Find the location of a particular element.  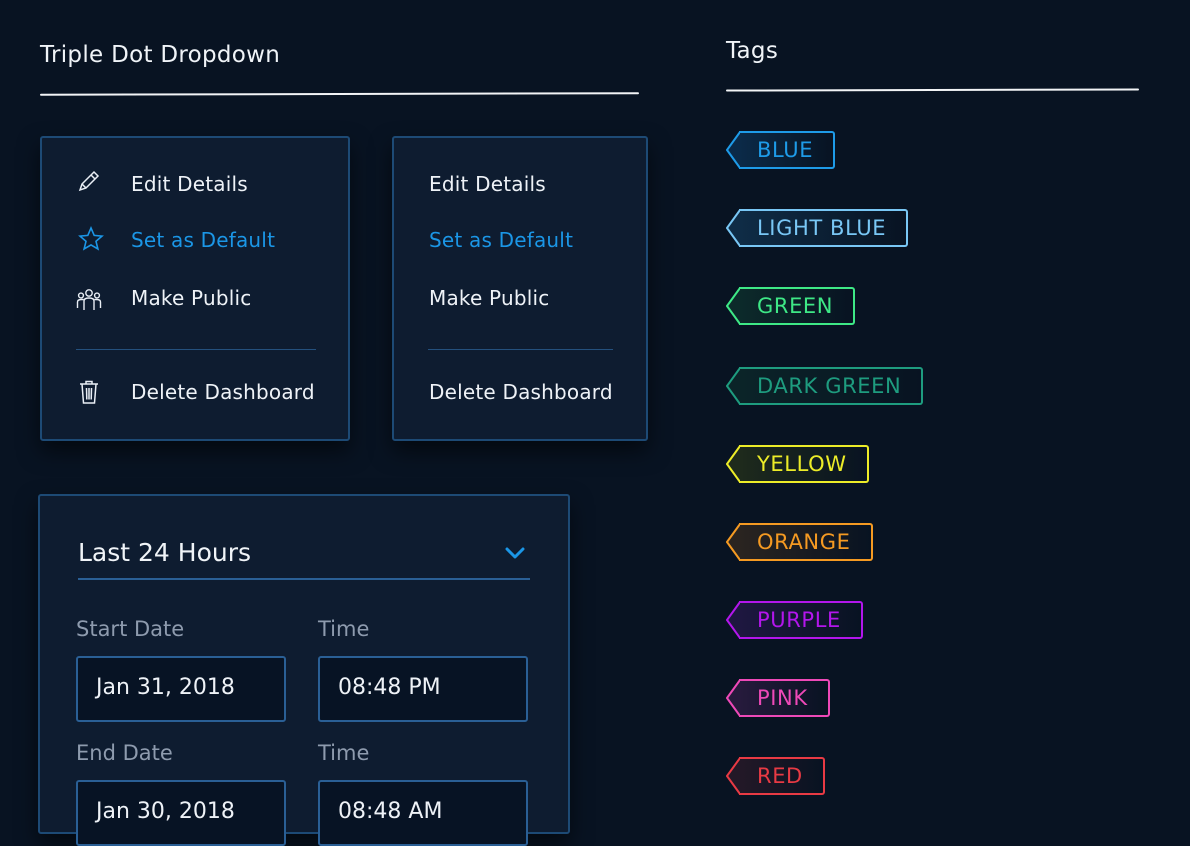

end-date-value: Jan 30, 2018 is located at coordinates (165, 811).